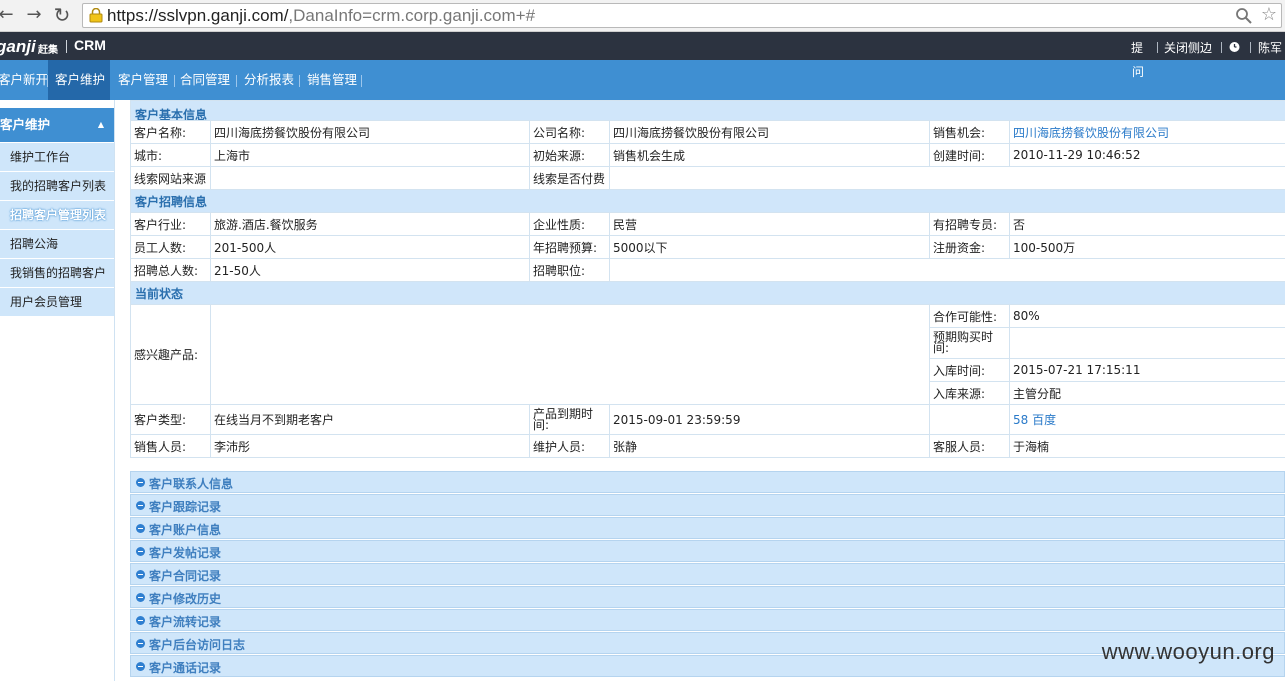  I want to click on storage-time-value: 2015-07-21 17:15:11, so click(1146, 370).